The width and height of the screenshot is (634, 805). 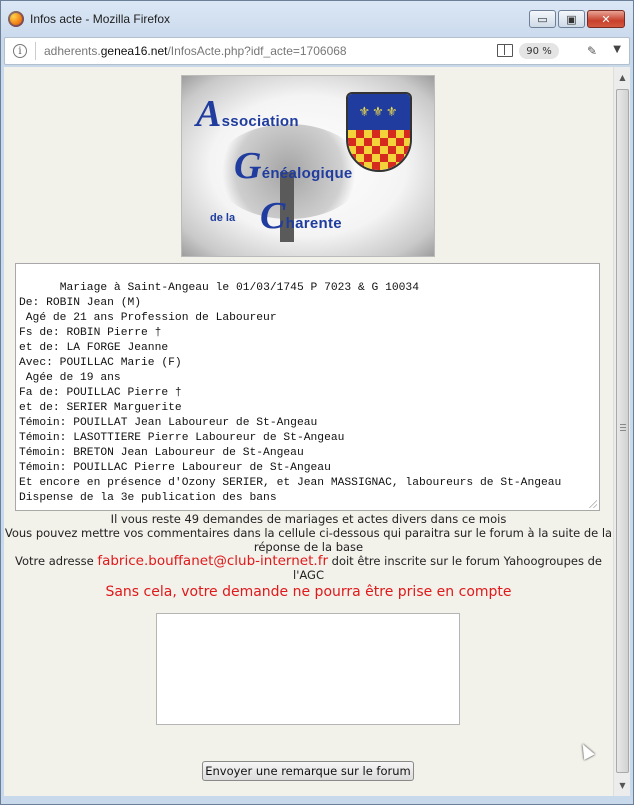 I want to click on minimize-button: ▭, so click(x=542, y=19).